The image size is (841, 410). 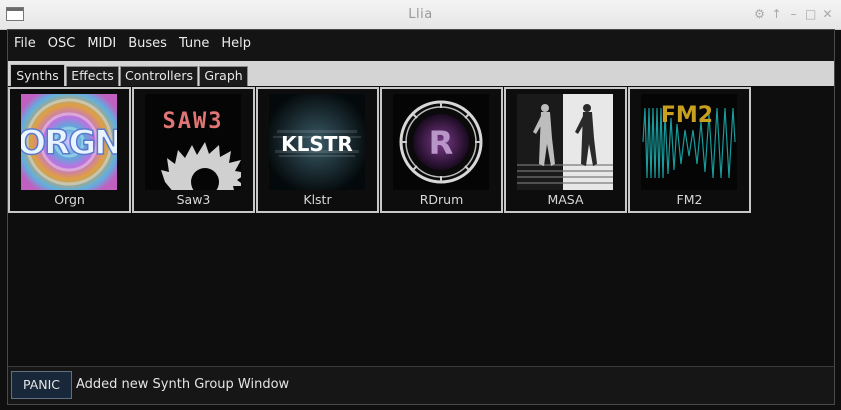 I want to click on orgn-logo-text: ORGN, so click(x=69, y=143).